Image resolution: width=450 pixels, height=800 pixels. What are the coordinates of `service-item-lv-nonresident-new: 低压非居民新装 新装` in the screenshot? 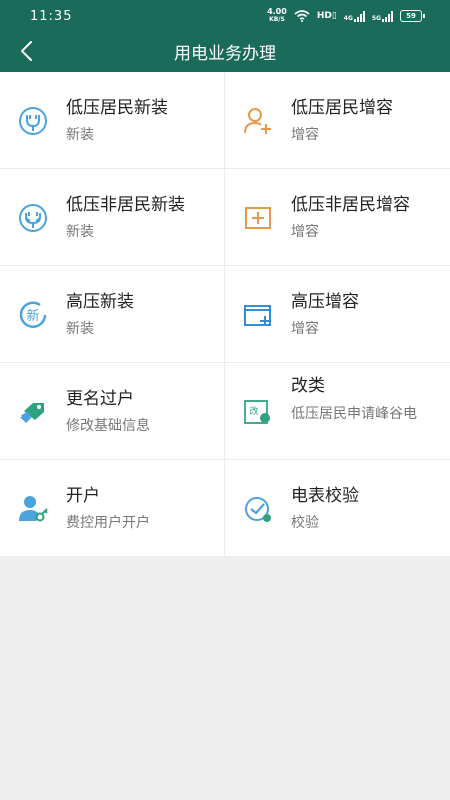 It's located at (112, 217).